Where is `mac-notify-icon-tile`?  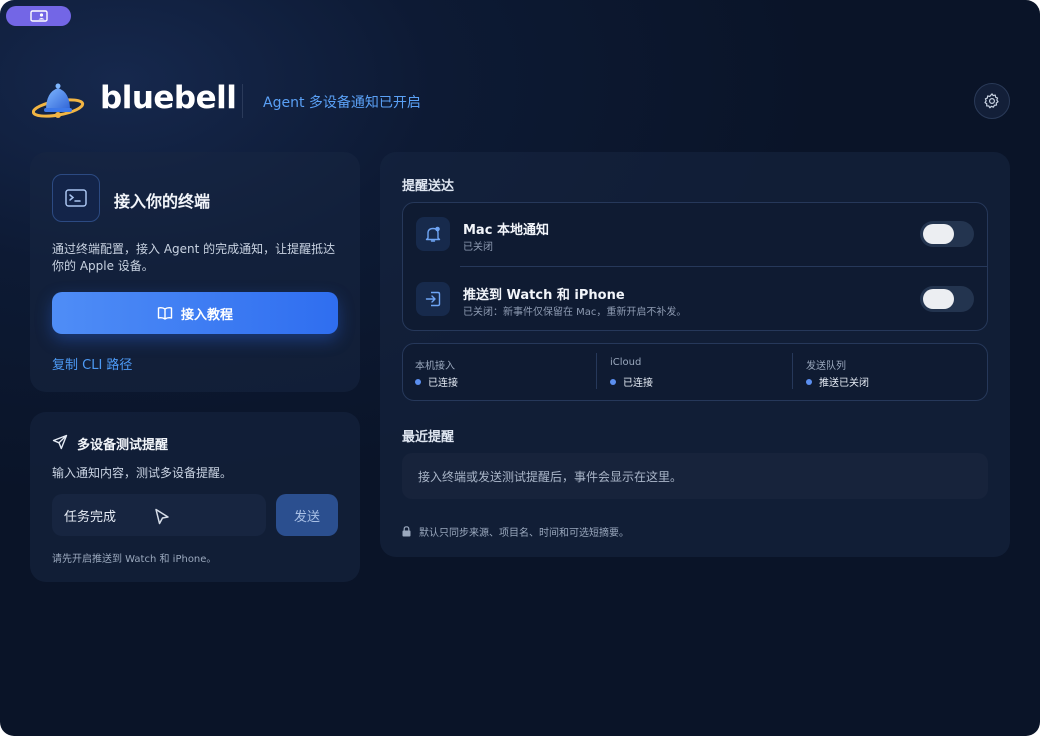
mac-notify-icon-tile is located at coordinates (433, 234).